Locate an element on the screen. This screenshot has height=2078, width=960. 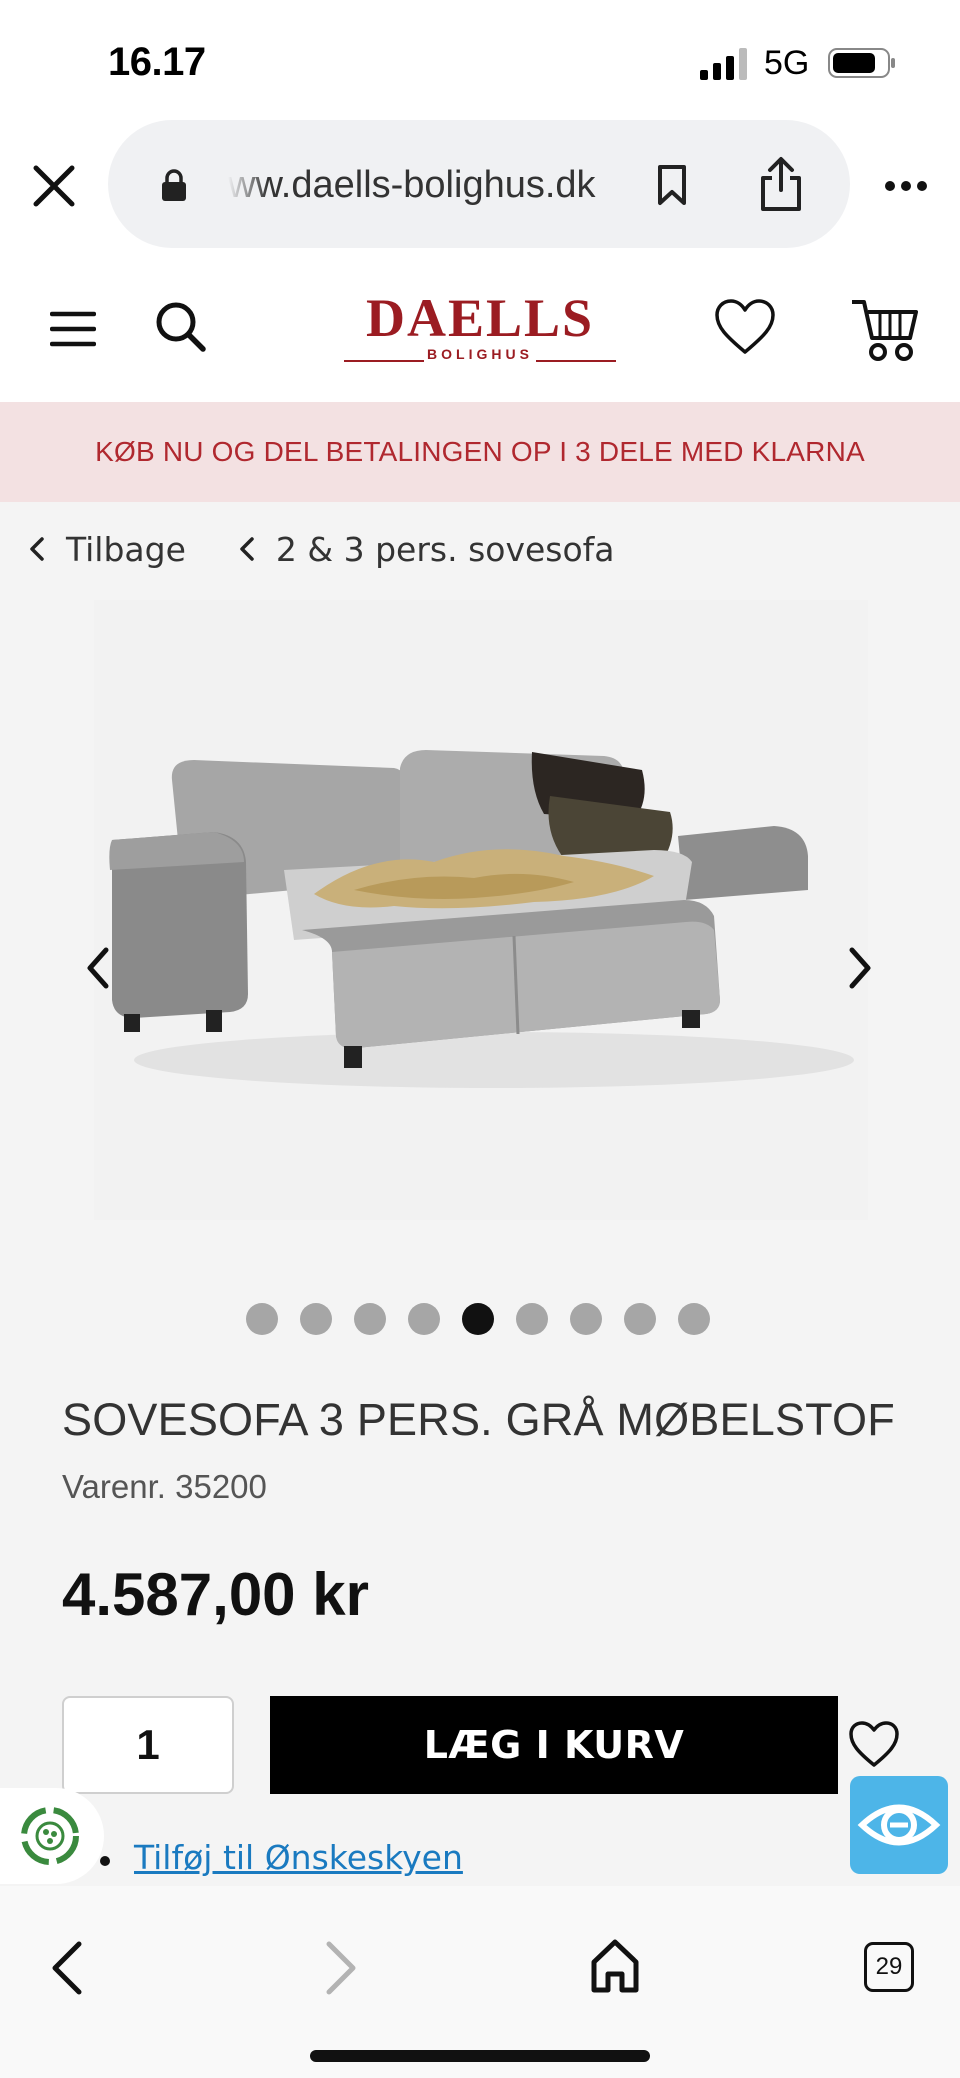
forward-icon is located at coordinates (341, 1968).